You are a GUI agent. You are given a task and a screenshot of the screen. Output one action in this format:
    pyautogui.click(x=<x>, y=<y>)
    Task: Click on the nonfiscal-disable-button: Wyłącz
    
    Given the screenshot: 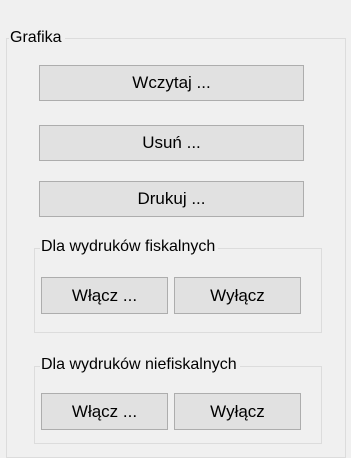 What is the action you would take?
    pyautogui.click(x=237, y=411)
    